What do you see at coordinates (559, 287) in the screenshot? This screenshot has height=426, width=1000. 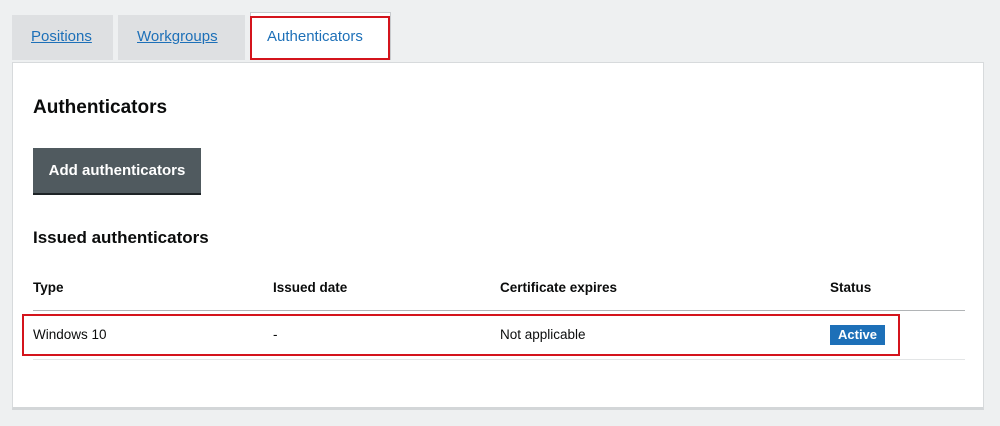 I see `column-header-certificate-expires: Certificate expires` at bounding box center [559, 287].